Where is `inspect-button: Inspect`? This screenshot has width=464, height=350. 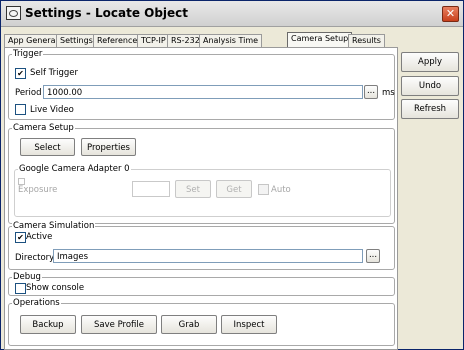
inspect-button: Inspect is located at coordinates (249, 324).